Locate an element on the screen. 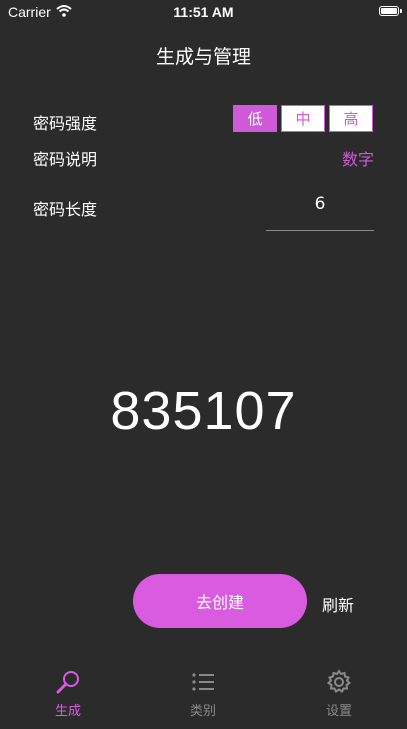  strength-label: 密码强度 is located at coordinates (65, 123).